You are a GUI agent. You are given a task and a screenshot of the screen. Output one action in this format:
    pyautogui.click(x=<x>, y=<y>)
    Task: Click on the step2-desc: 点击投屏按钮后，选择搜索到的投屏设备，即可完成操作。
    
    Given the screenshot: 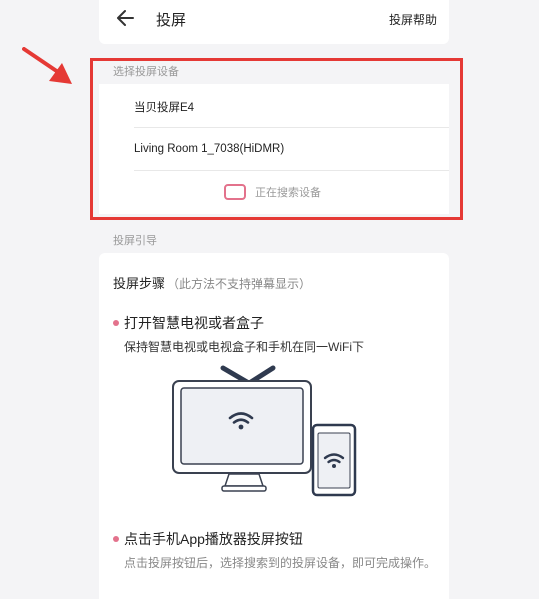 What is the action you would take?
    pyautogui.click(x=280, y=563)
    